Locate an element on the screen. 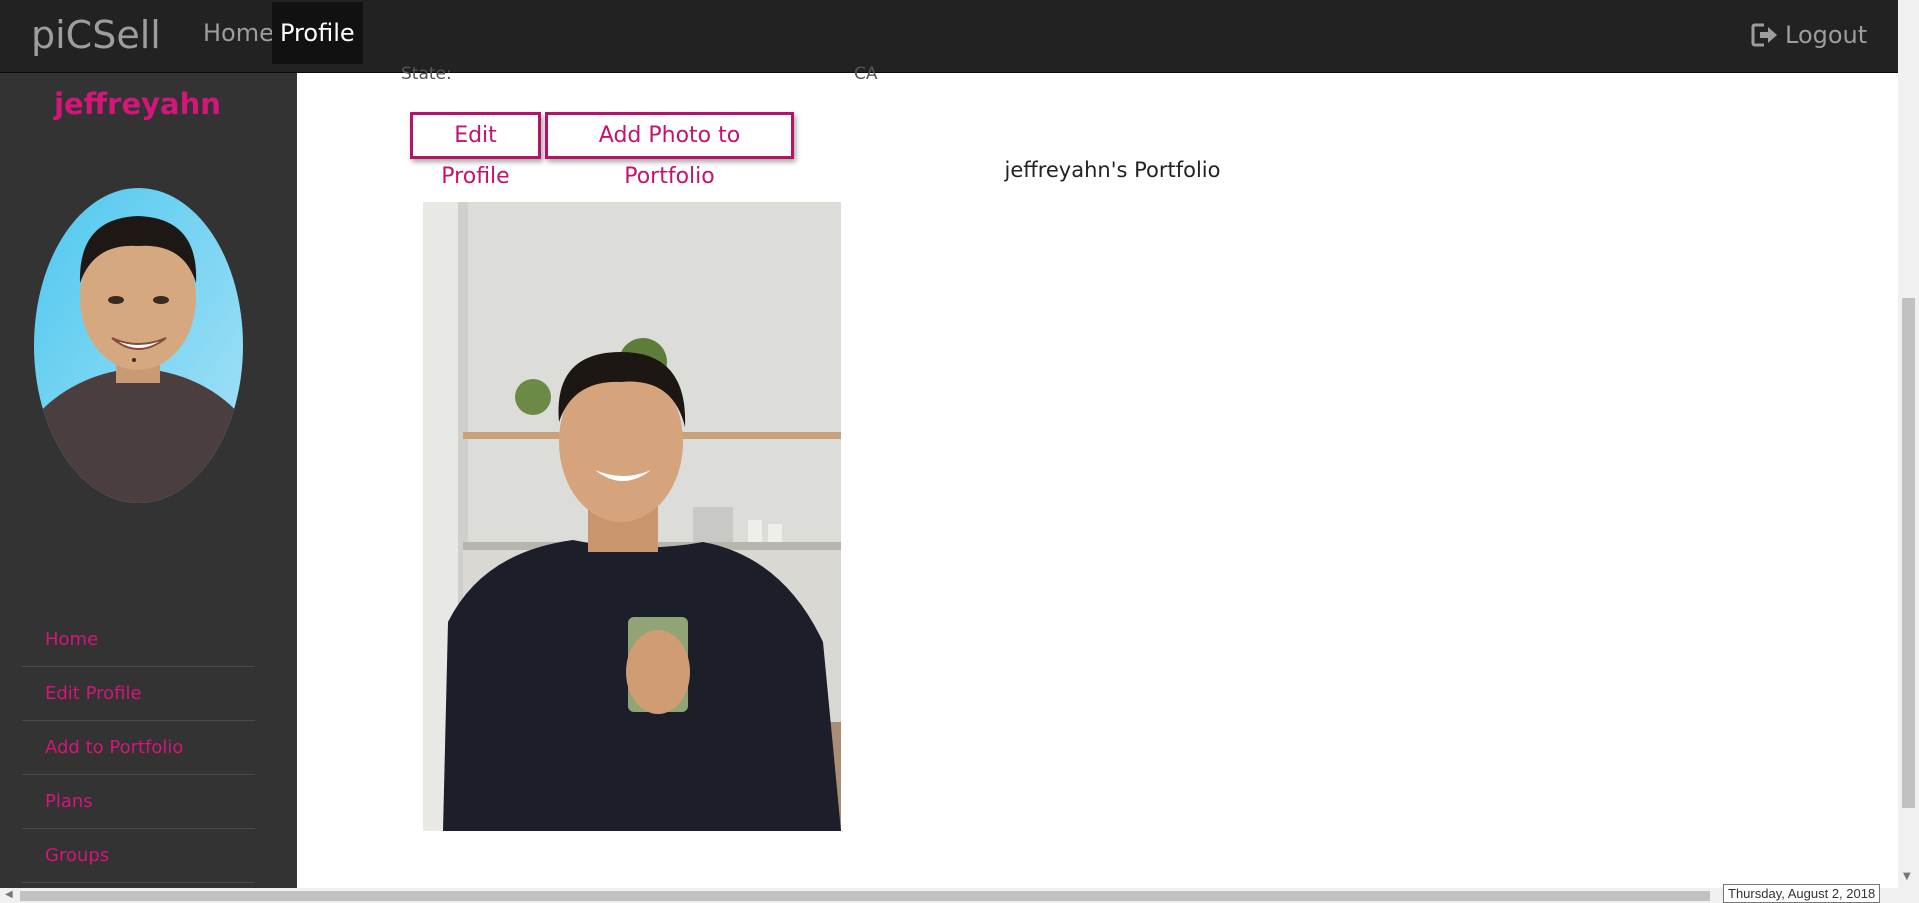 The image size is (1919, 903). brand-logo: piCSell is located at coordinates (96, 35).